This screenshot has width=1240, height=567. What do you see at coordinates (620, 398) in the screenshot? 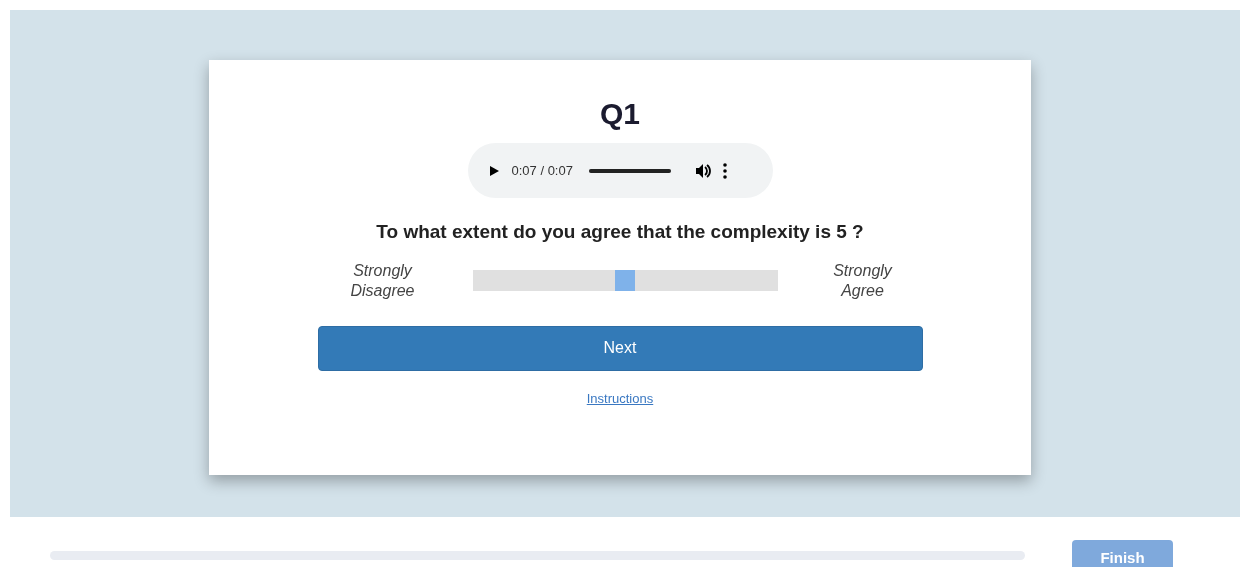
I see `instructions-link: Instructions` at bounding box center [620, 398].